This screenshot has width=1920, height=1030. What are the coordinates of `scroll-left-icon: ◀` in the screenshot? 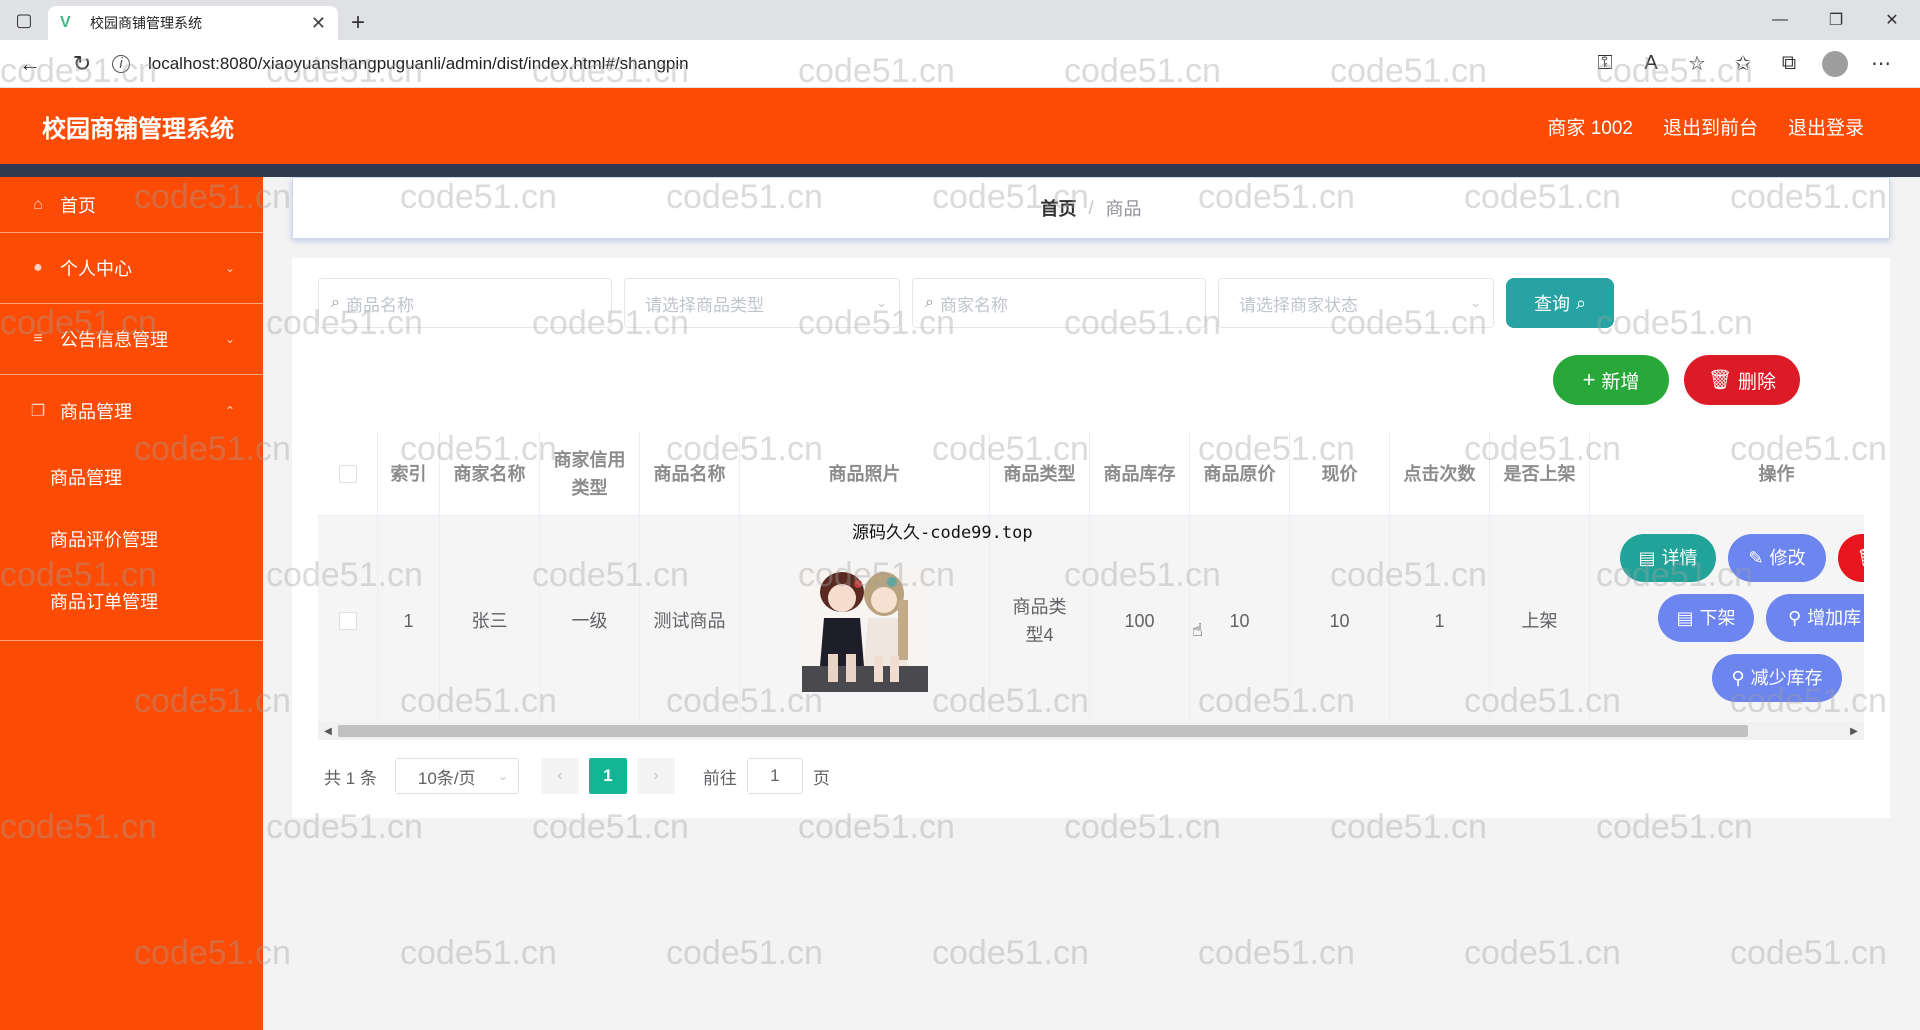 It's located at (328, 731).